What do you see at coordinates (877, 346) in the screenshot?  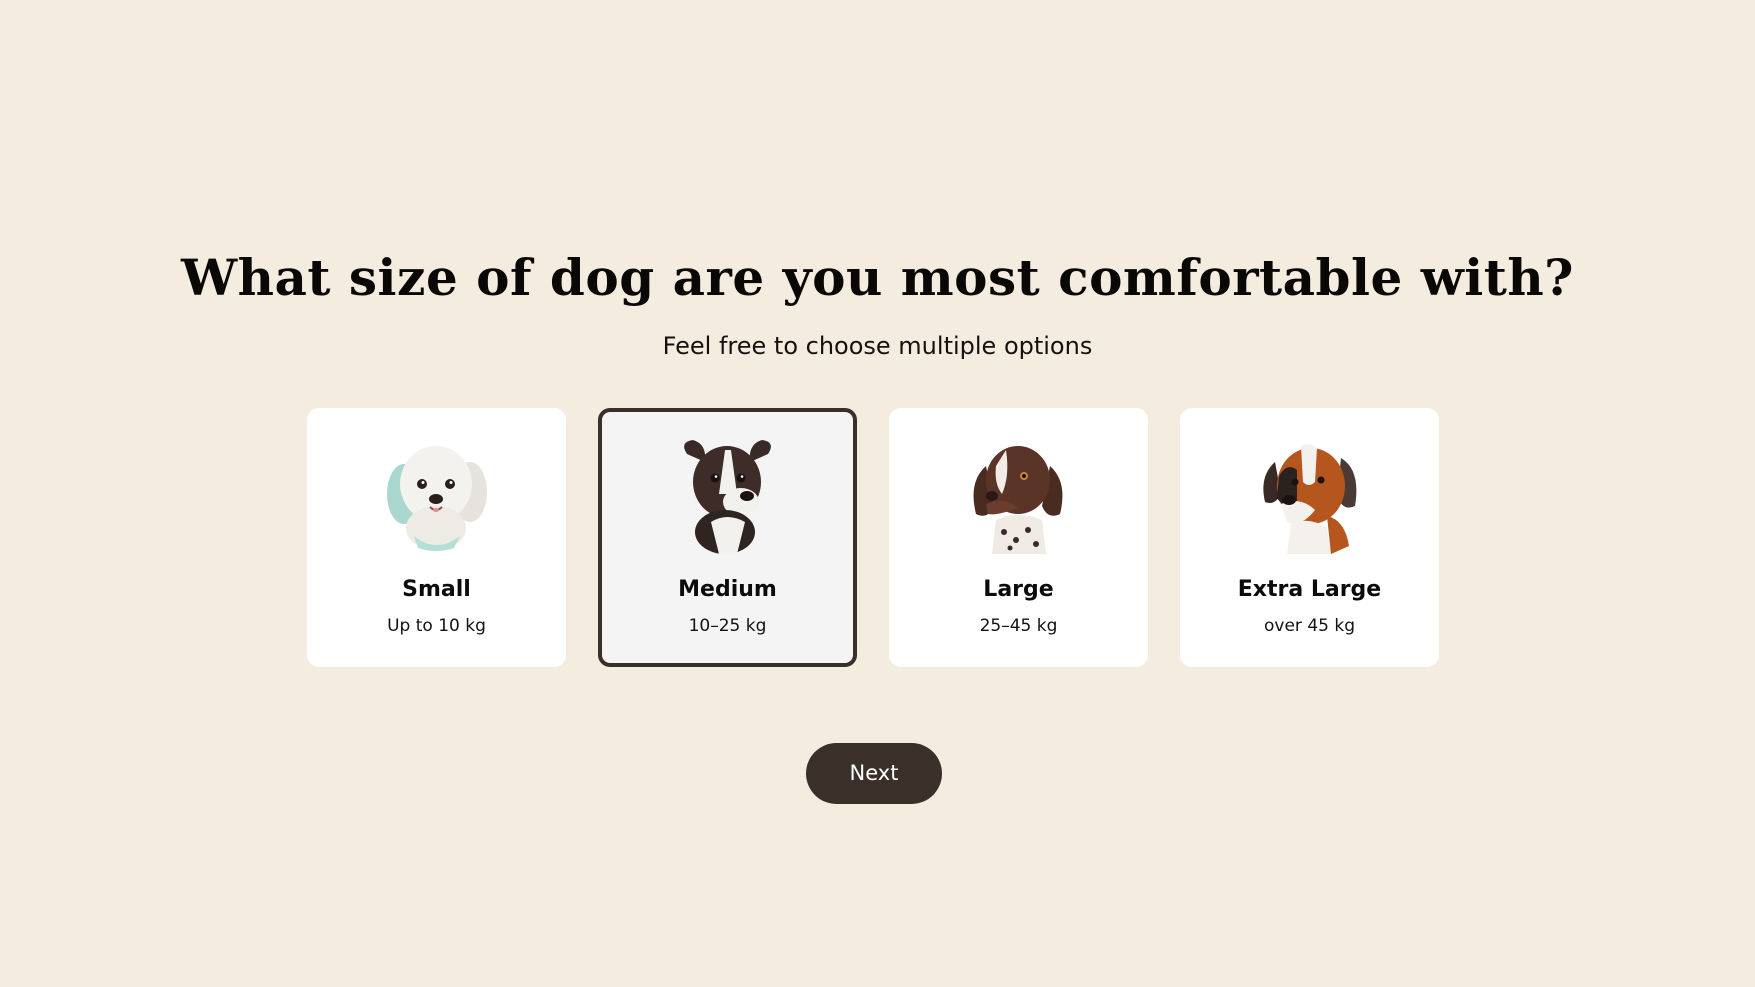 I see `page-subtitle: Feel free to choose multiple options` at bounding box center [877, 346].